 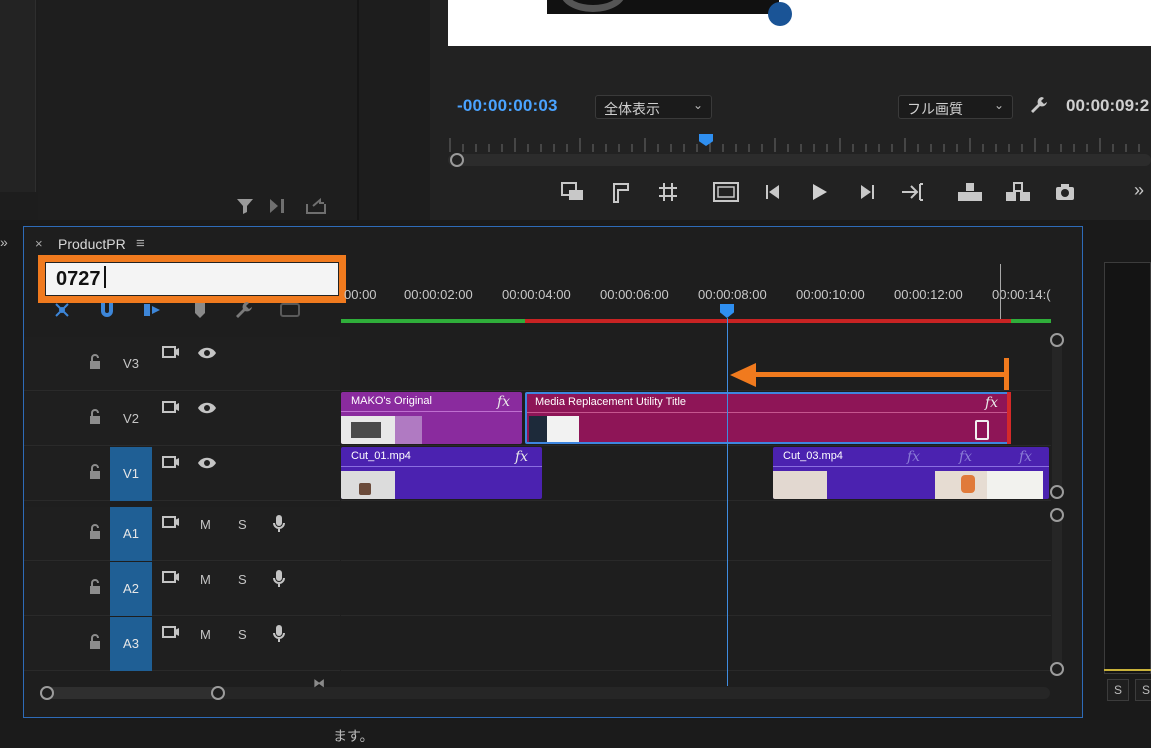 I want to click on track-target-v1: V1, so click(x=131, y=474).